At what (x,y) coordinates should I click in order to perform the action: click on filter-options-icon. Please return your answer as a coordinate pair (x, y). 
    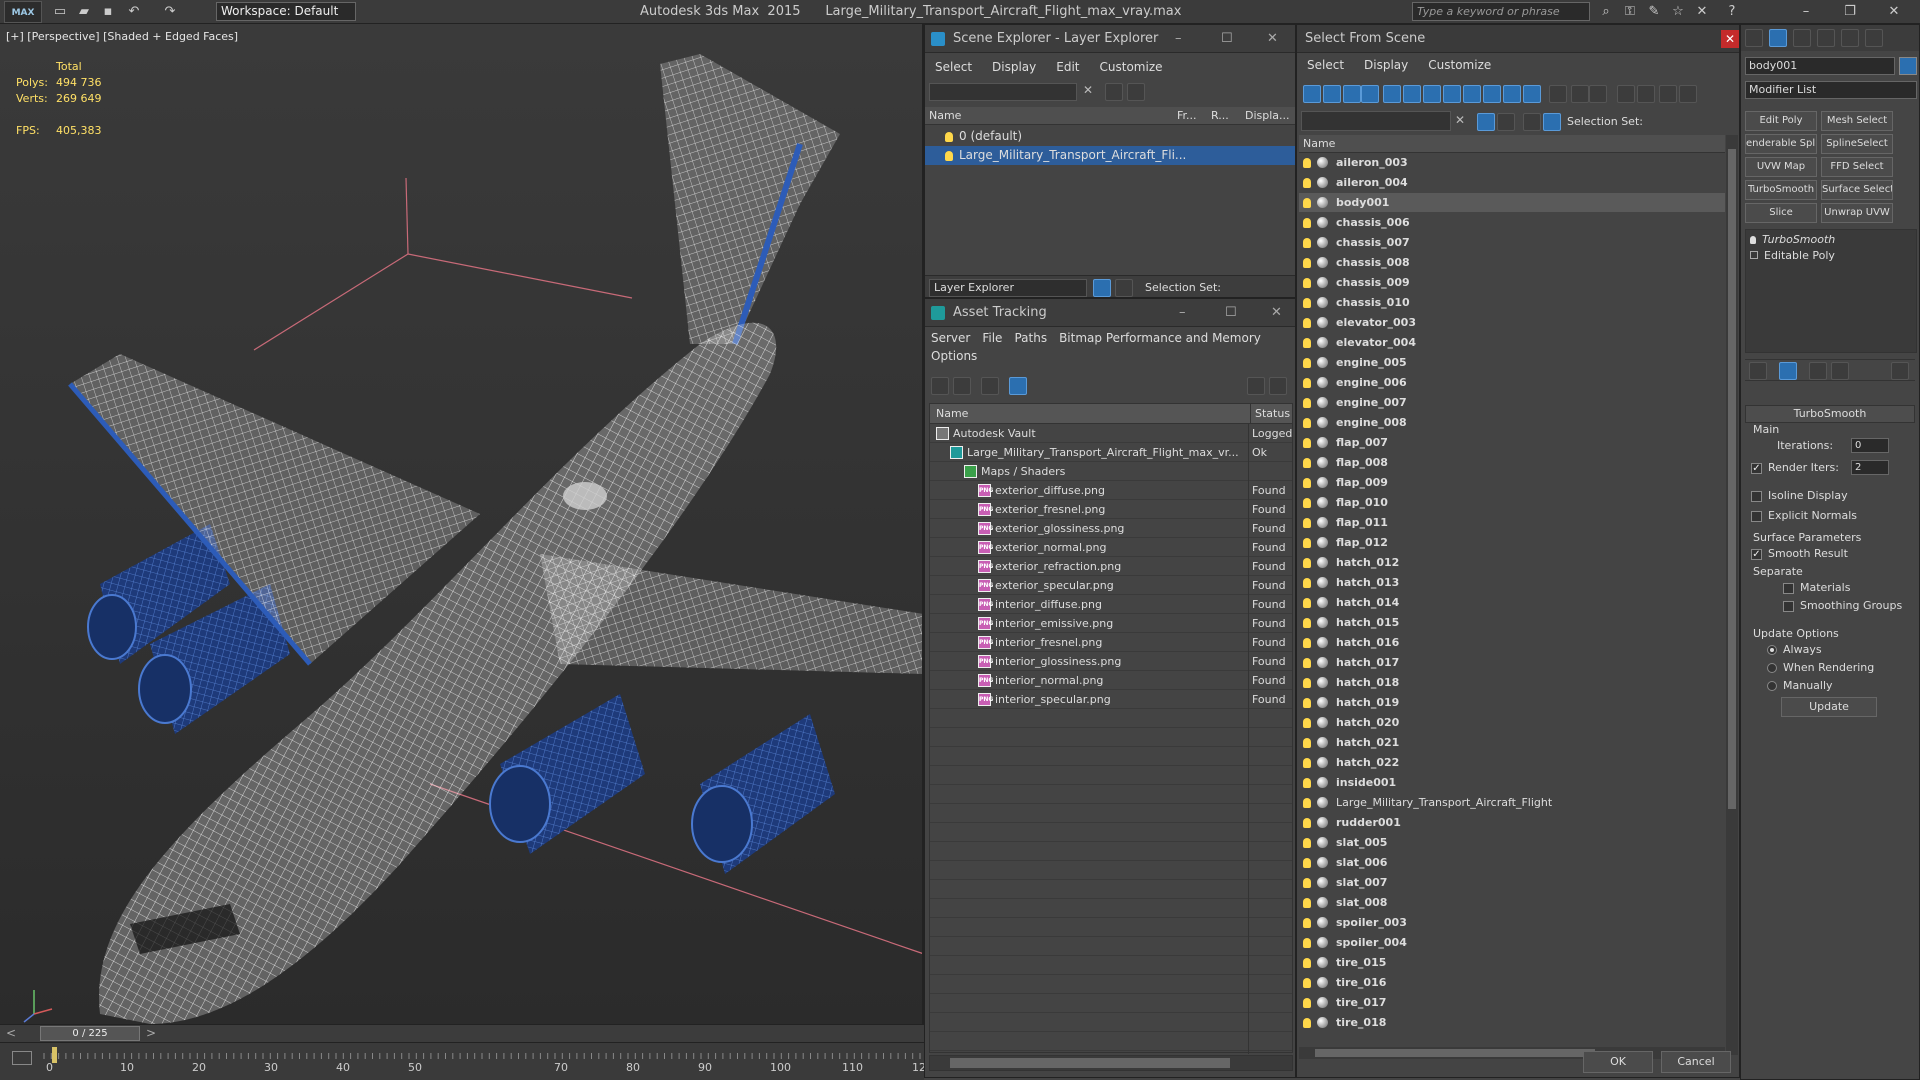
    Looking at the image, I should click on (1688, 94).